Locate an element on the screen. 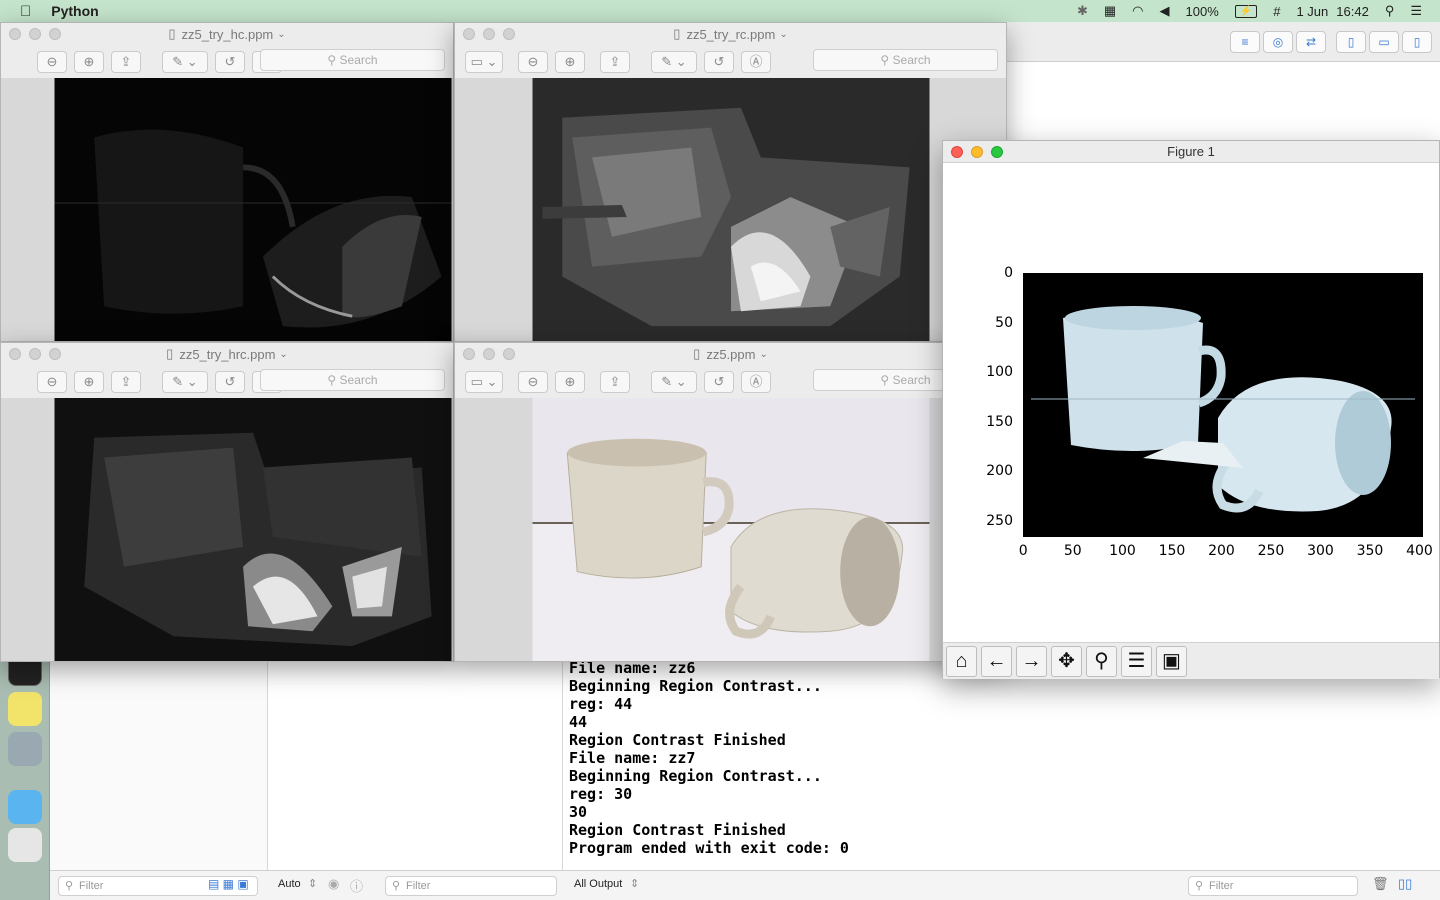  all-output-chevron-icon: ⇕ is located at coordinates (634, 883).